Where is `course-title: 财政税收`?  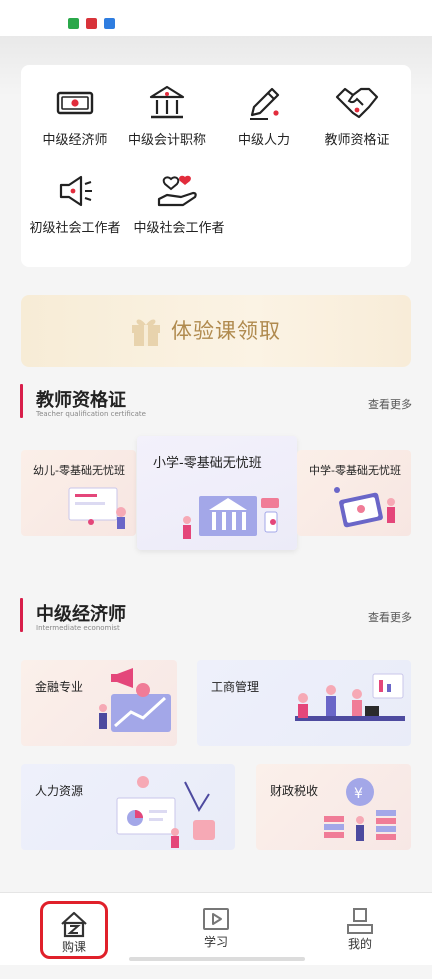 course-title: 财政税收 is located at coordinates (294, 791).